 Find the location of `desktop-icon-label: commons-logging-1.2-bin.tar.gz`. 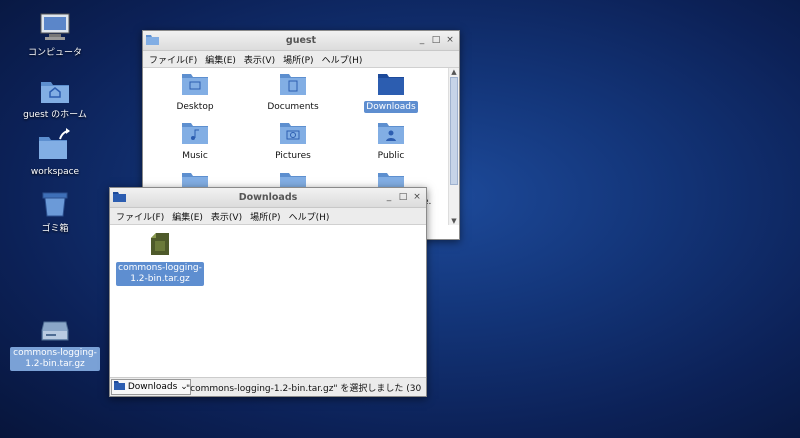

desktop-icon-label: commons-logging-1.2-bin.tar.gz is located at coordinates (55, 359).